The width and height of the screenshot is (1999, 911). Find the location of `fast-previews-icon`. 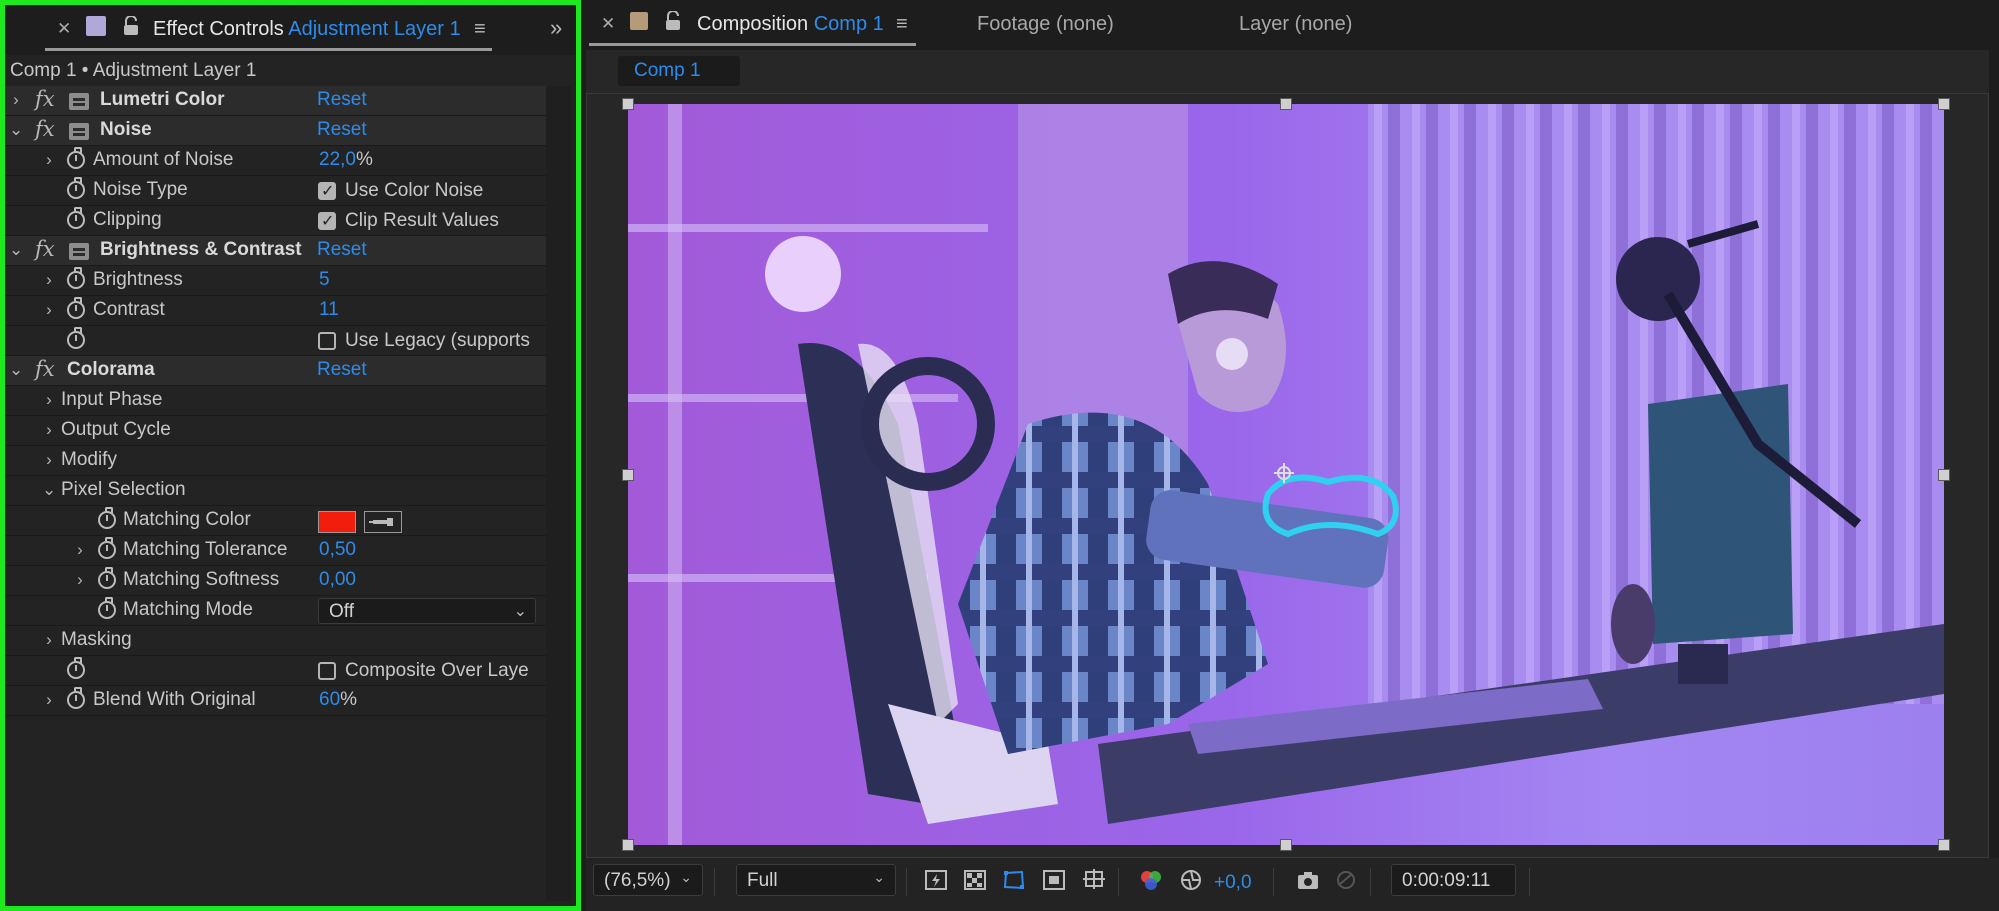

fast-previews-icon is located at coordinates (936, 880).